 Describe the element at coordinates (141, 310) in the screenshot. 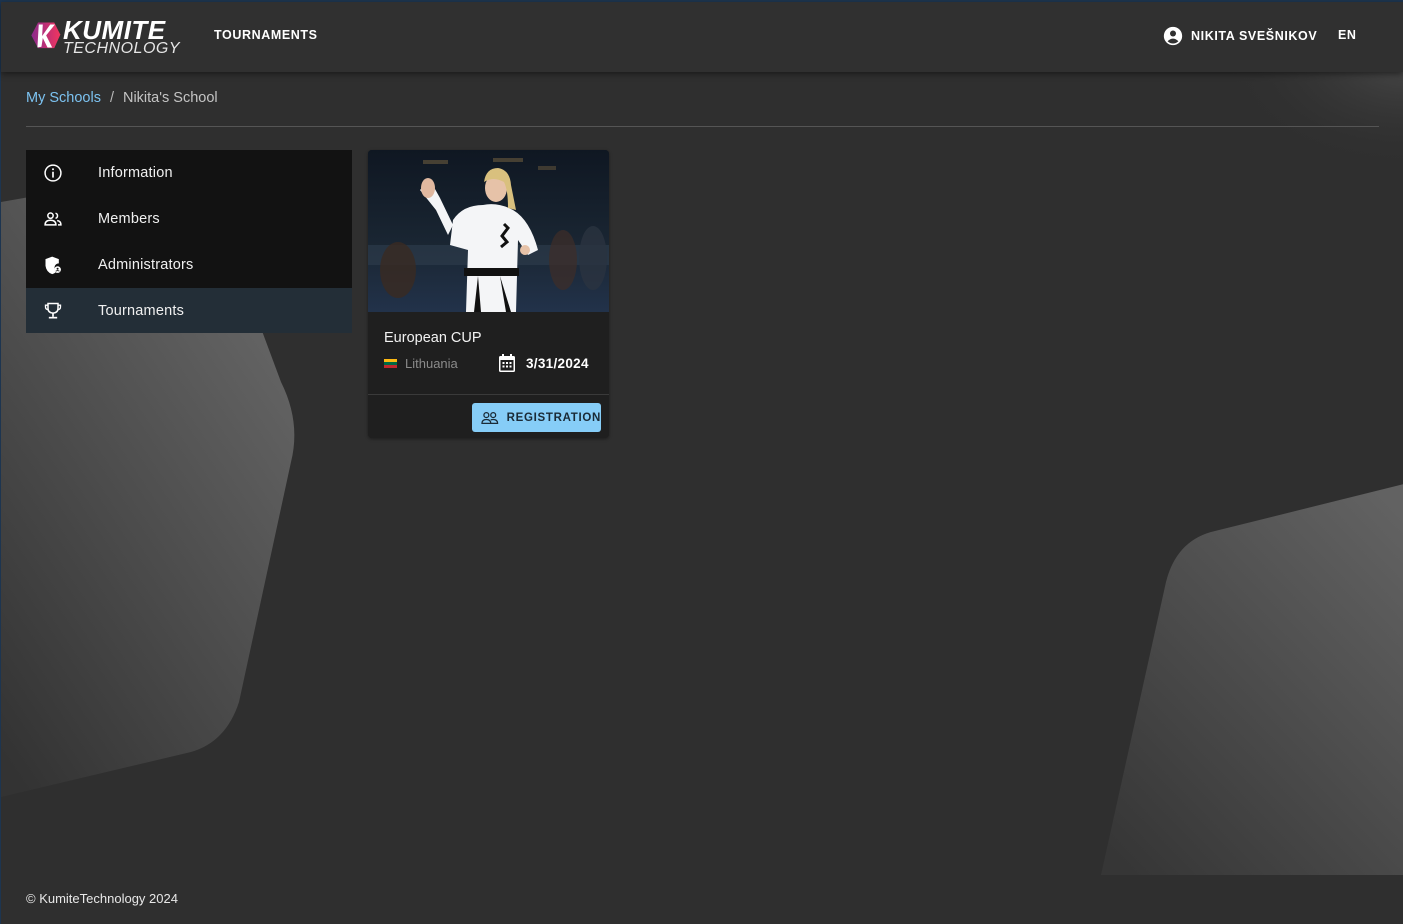

I see `sidebar-item-label: Tournaments` at that location.